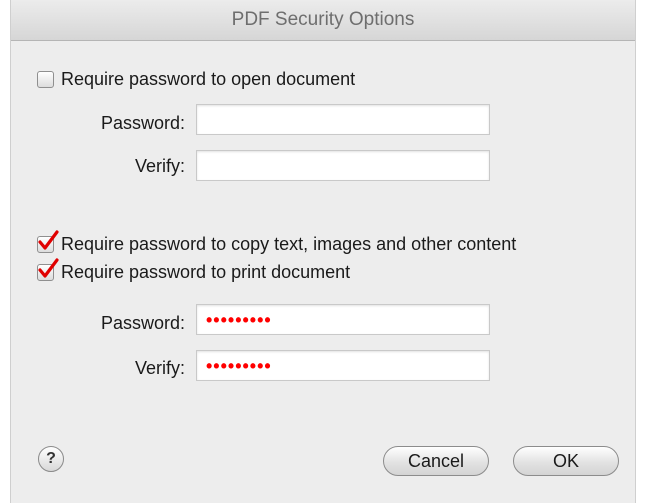 This screenshot has height=503, width=646. I want to click on copy-password-checkbox, so click(48, 241).